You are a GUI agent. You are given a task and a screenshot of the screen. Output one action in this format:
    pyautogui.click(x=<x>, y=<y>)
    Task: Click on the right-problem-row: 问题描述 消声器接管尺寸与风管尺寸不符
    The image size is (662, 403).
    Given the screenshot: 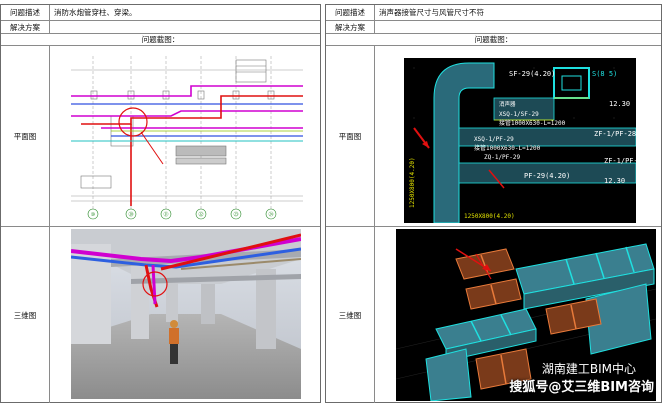 What is the action you would take?
    pyautogui.click(x=493, y=13)
    